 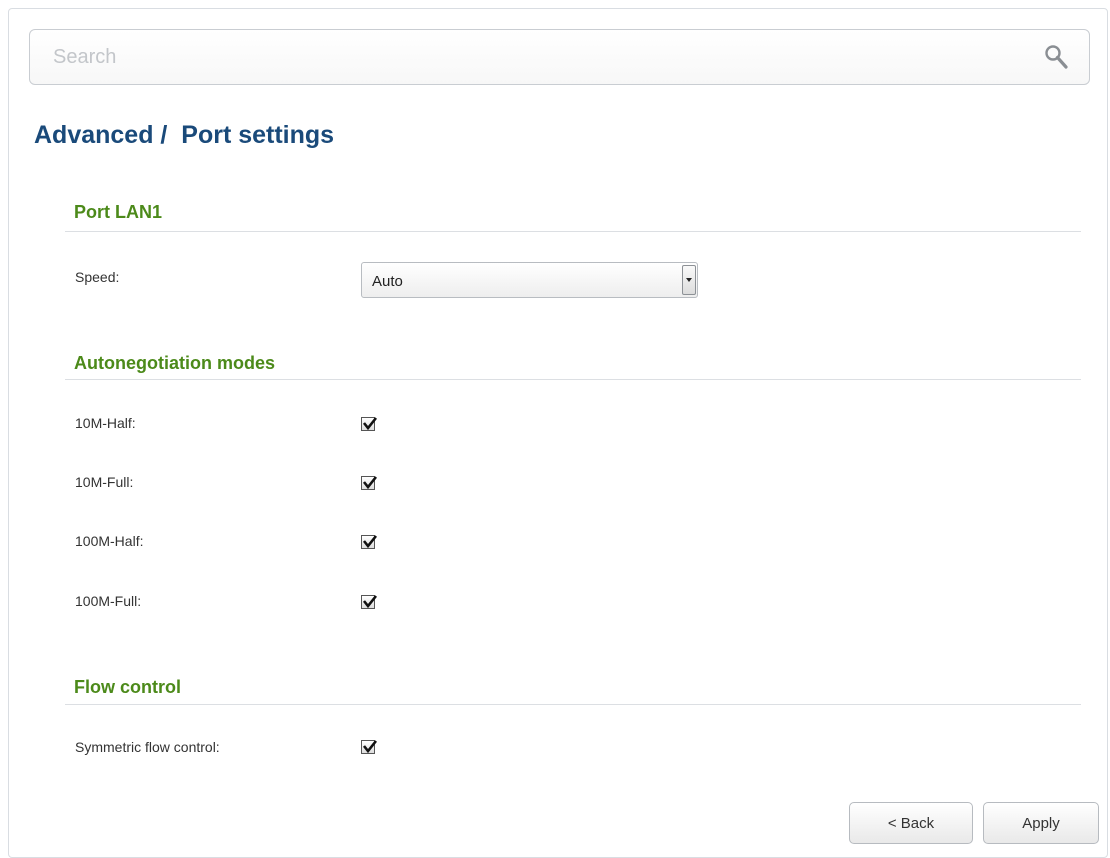 What do you see at coordinates (105, 423) in the screenshot?
I see `mode-label-10m-half: 10M-Half:` at bounding box center [105, 423].